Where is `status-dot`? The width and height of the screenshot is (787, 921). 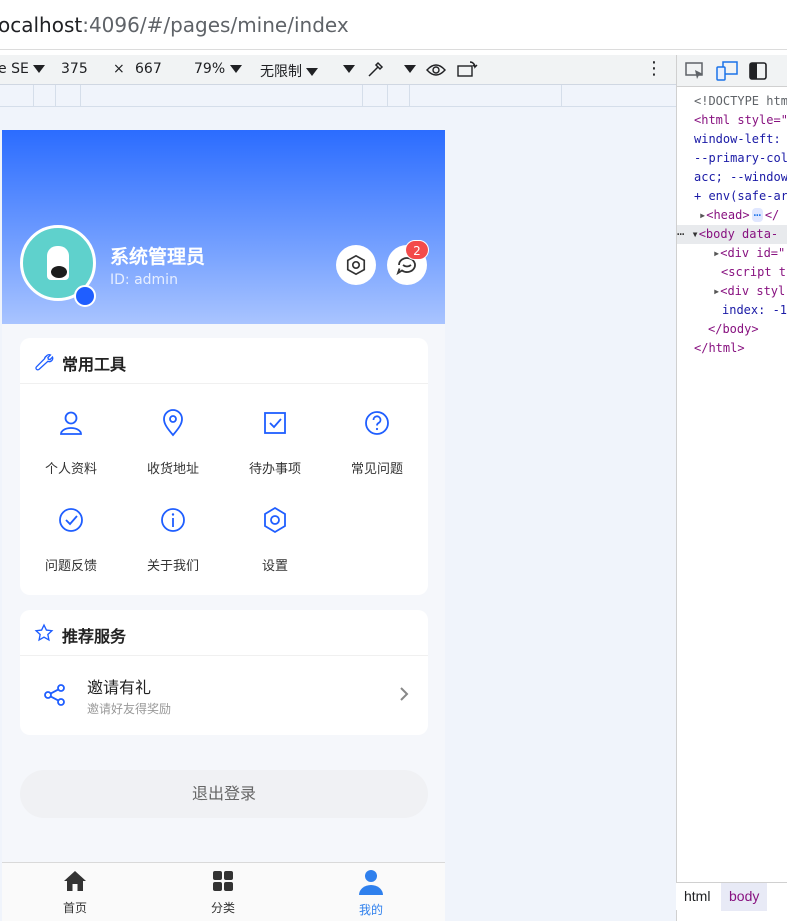
status-dot is located at coordinates (85, 296).